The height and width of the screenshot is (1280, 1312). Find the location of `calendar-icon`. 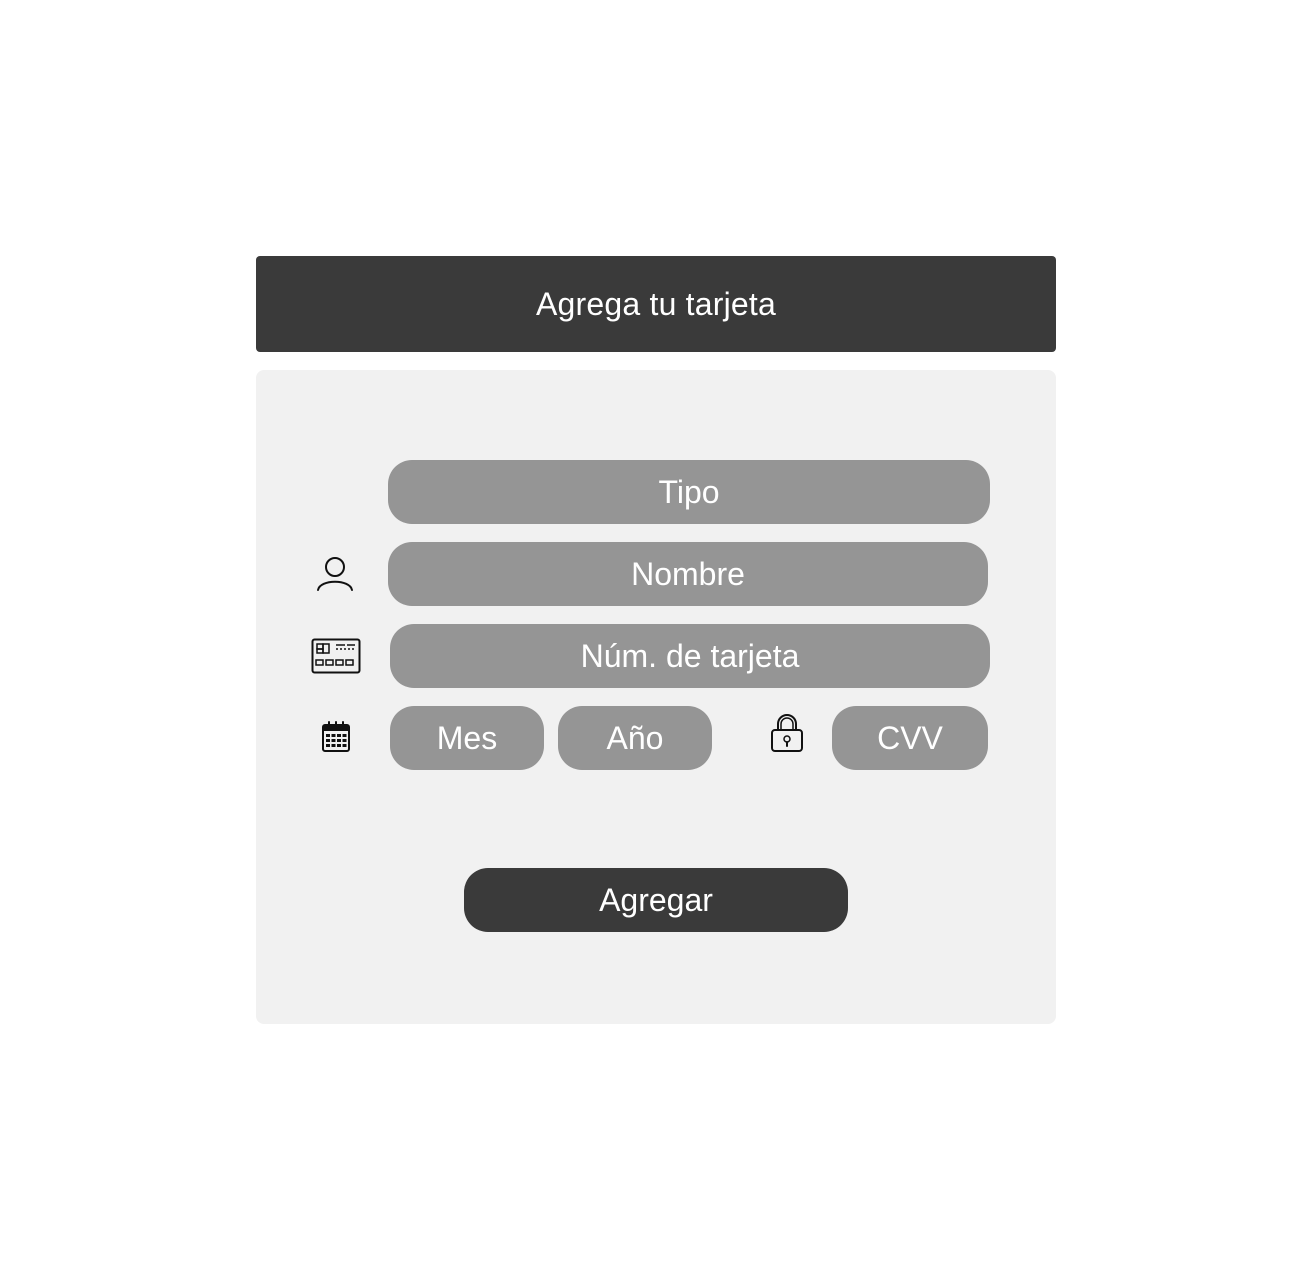

calendar-icon is located at coordinates (336, 736).